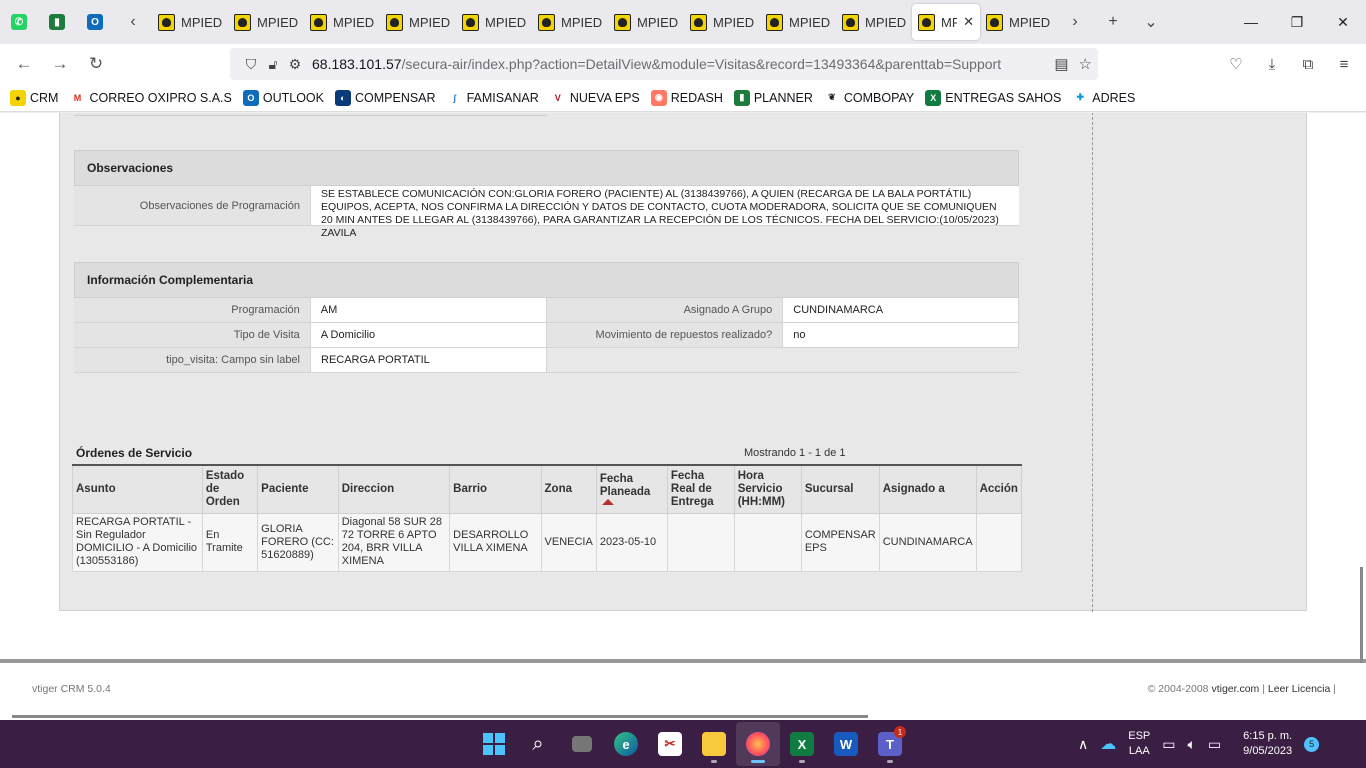  What do you see at coordinates (927, 489) in the screenshot?
I see `column-header: Asignado a` at bounding box center [927, 489].